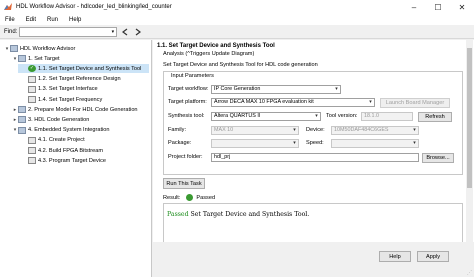 The width and height of the screenshot is (474, 277). Describe the element at coordinates (186, 116) in the screenshot. I see `synthesis-tool-label: Synthesis tool:` at that location.